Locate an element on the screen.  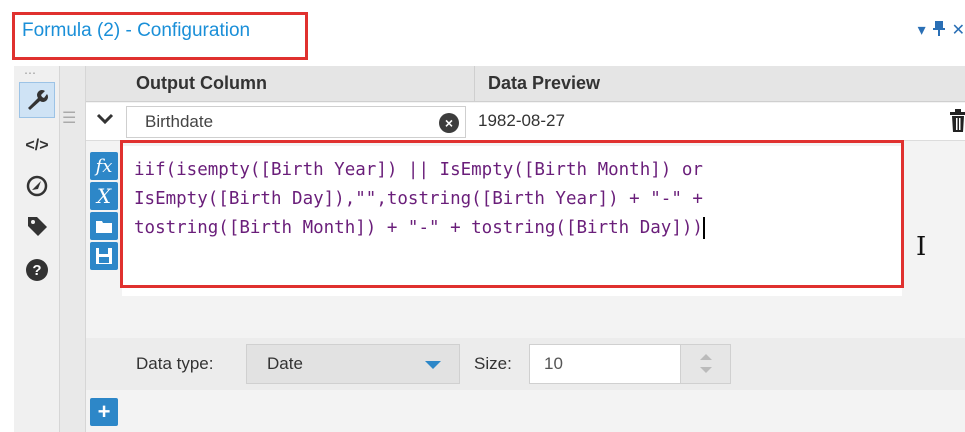
ibeam-cursor-icon: I is located at coordinates (921, 247).